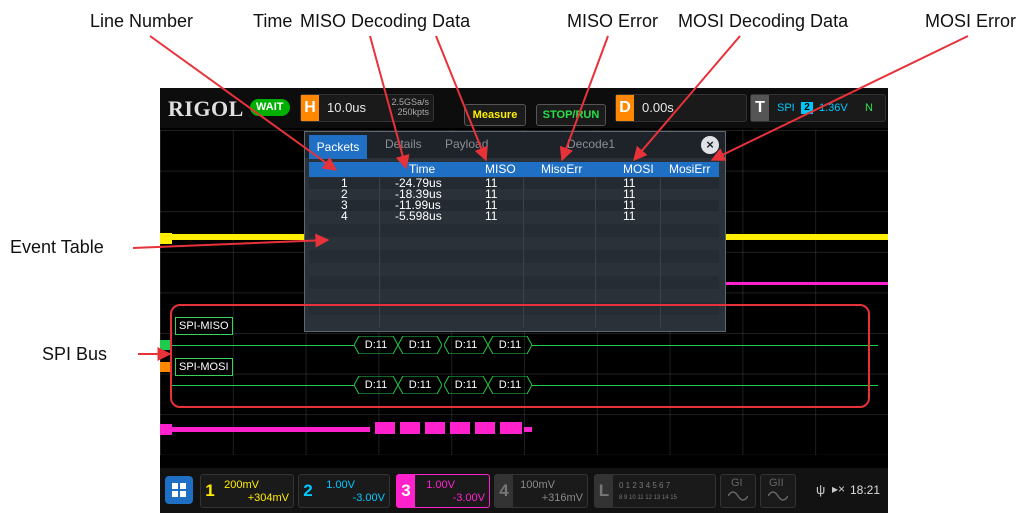  Describe the element at coordinates (166, 429) in the screenshot. I see `ch3-marker-icon` at that location.